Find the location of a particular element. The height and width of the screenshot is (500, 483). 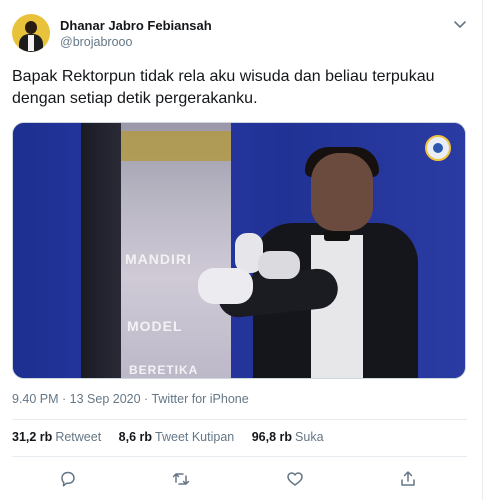

like-icon is located at coordinates (295, 479).